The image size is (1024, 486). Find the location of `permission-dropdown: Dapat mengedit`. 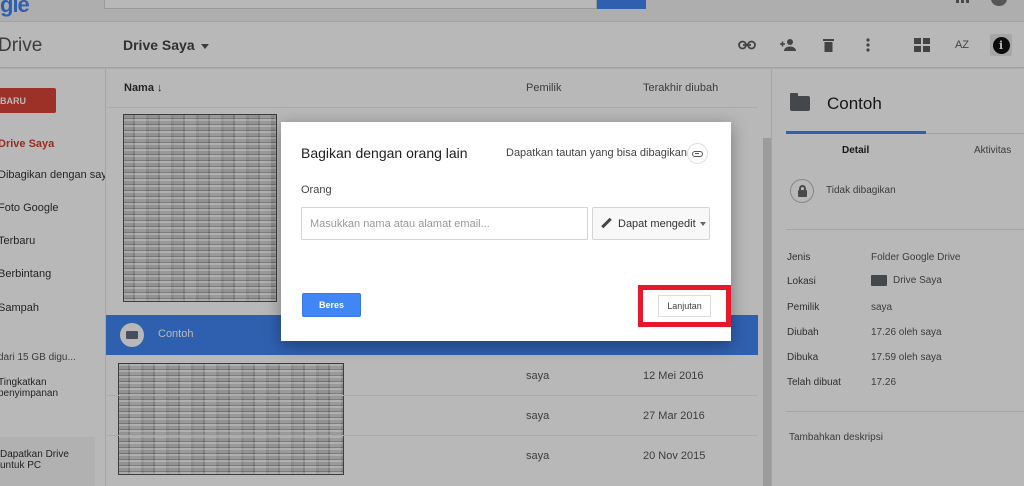

permission-dropdown: Dapat mengedit is located at coordinates (651, 223).